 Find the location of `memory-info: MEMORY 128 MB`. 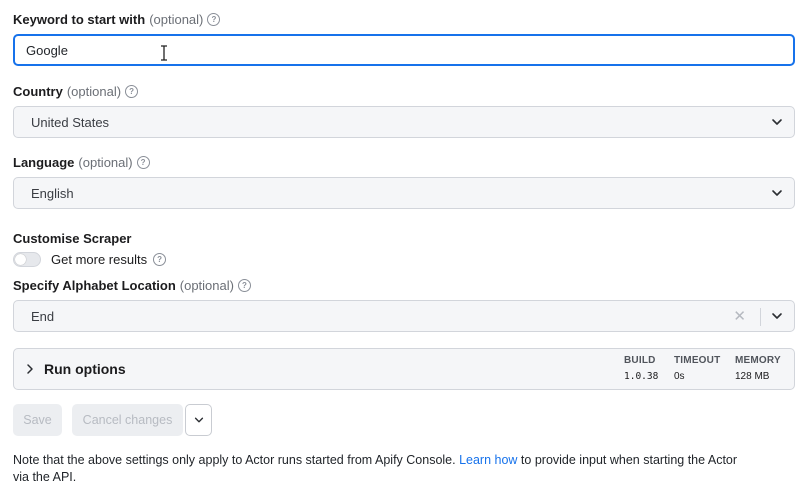

memory-info: MEMORY 128 MB is located at coordinates (758, 368).